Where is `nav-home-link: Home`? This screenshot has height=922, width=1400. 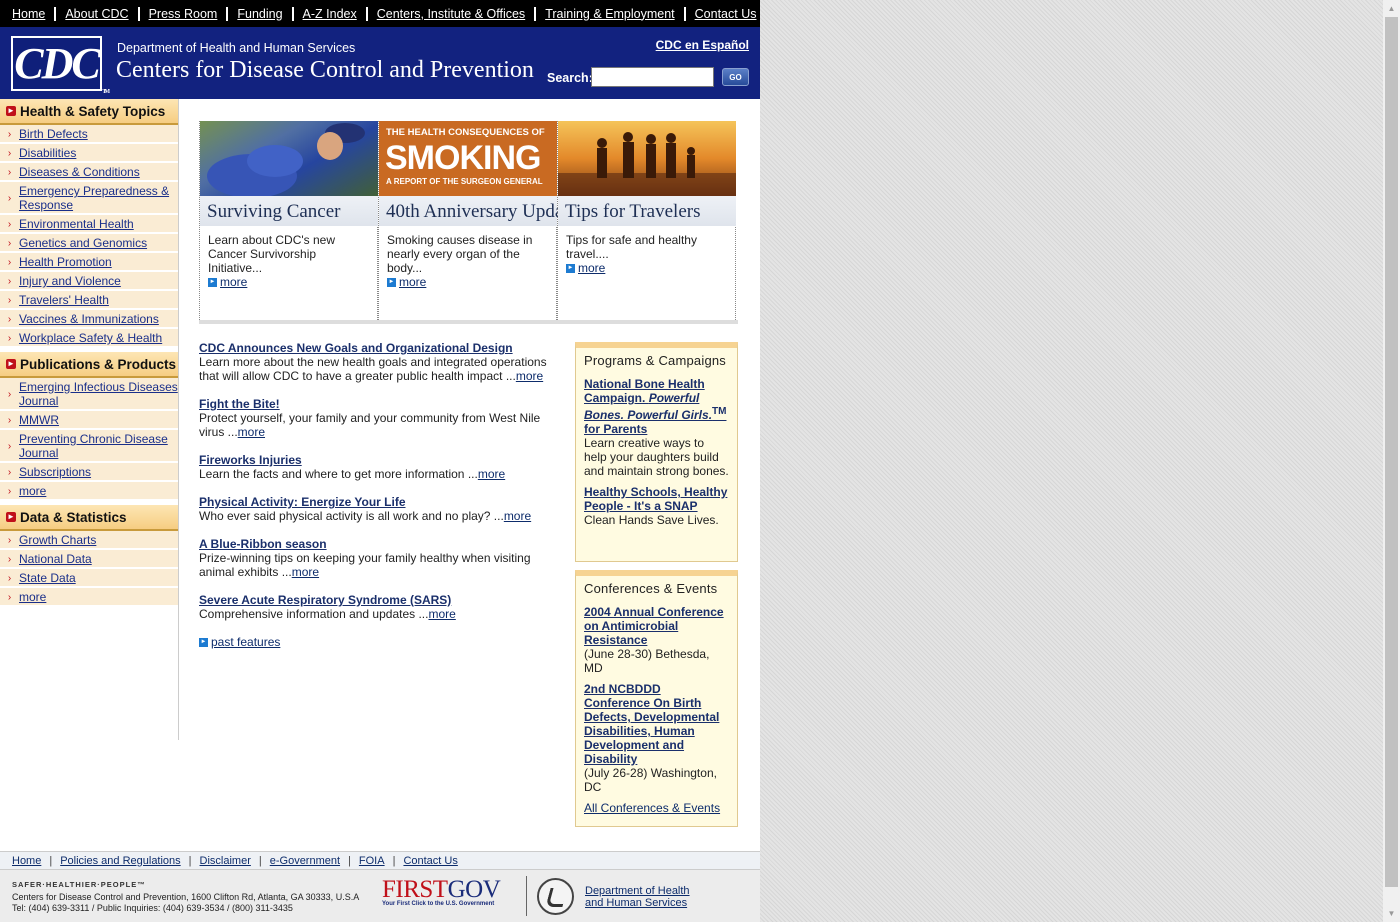
nav-home-link: Home is located at coordinates (28, 14).